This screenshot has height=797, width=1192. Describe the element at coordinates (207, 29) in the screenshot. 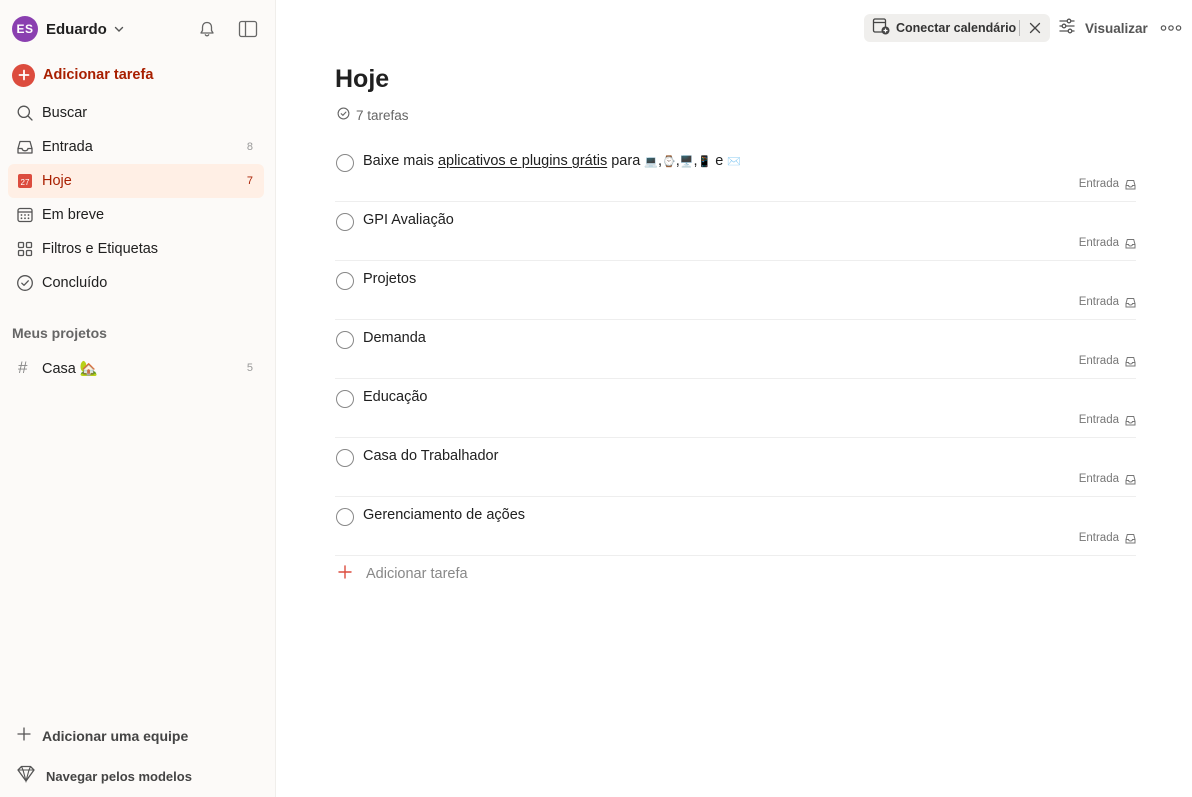

I see `bell-icon` at that location.